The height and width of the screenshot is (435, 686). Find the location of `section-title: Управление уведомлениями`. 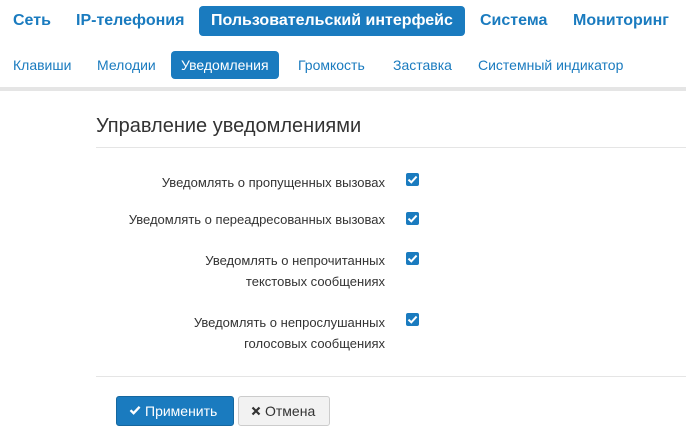

section-title: Управление уведомлениями is located at coordinates (229, 126).